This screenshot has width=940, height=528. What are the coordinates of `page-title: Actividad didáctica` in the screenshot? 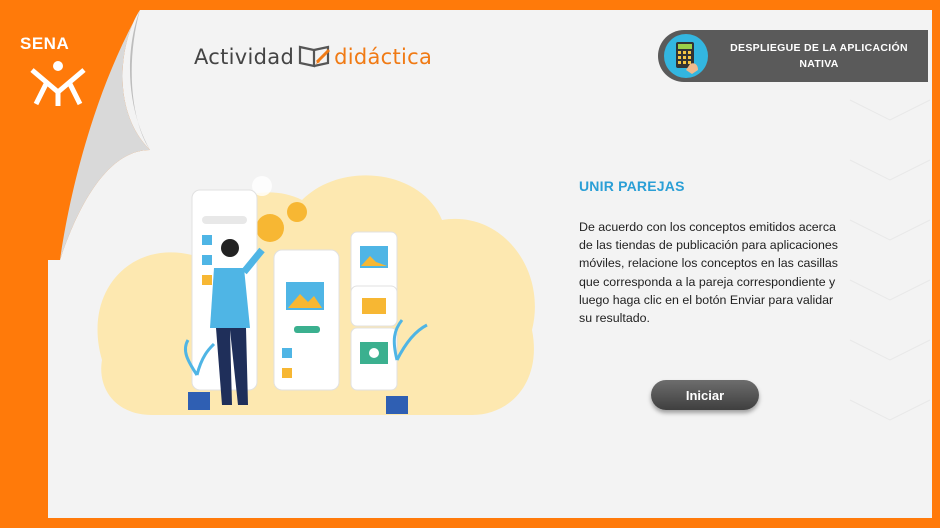 It's located at (313, 58).